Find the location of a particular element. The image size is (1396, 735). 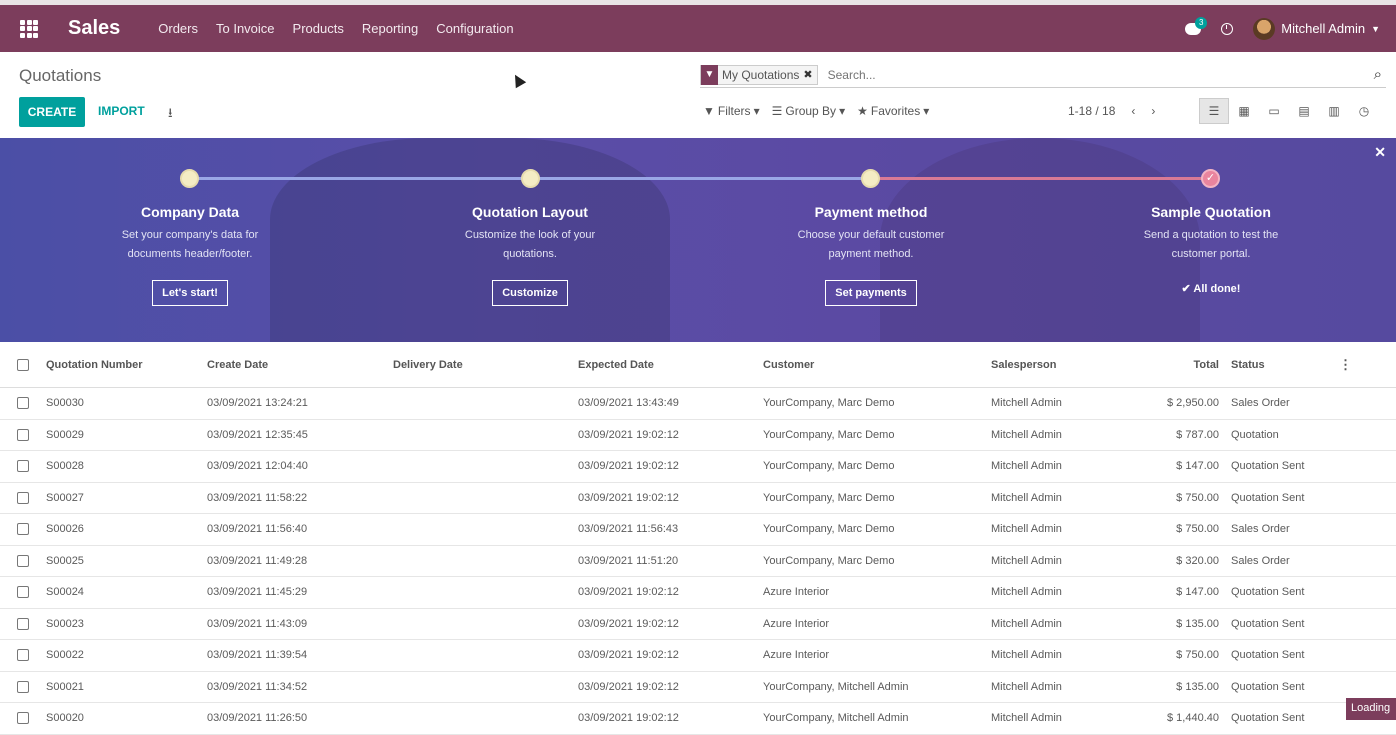

cell-total: $ 135.00 is located at coordinates (1175, 687).